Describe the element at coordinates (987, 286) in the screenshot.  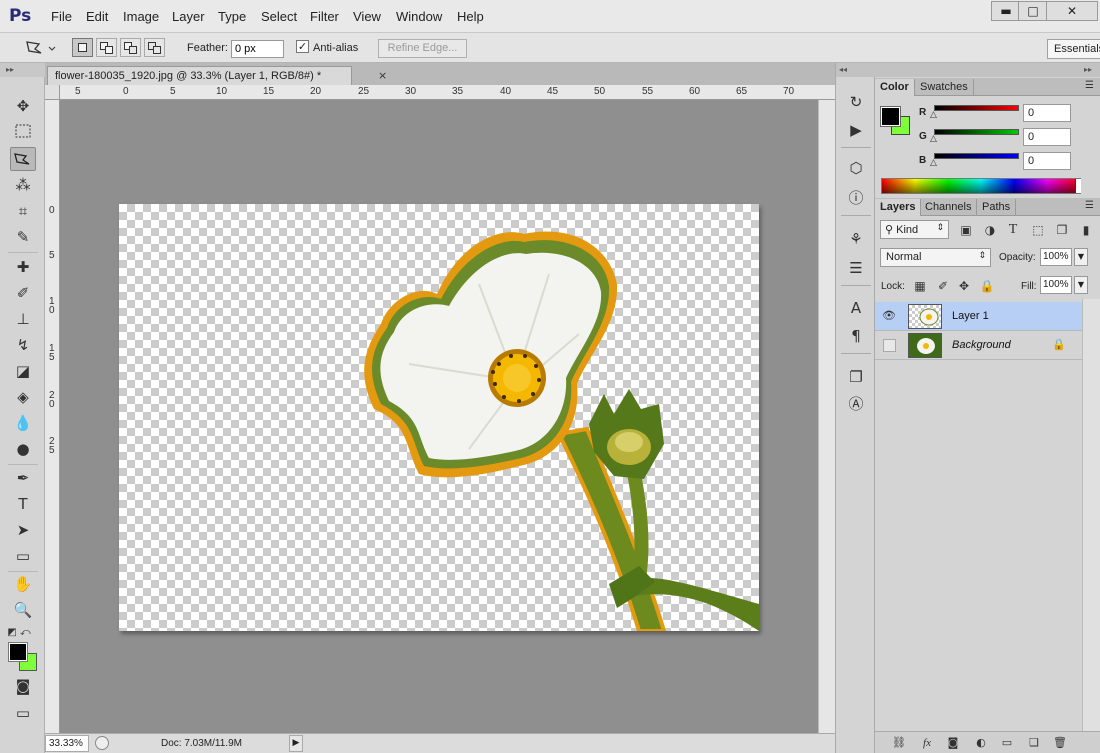
I see `lock-all-icon: 🔒` at that location.